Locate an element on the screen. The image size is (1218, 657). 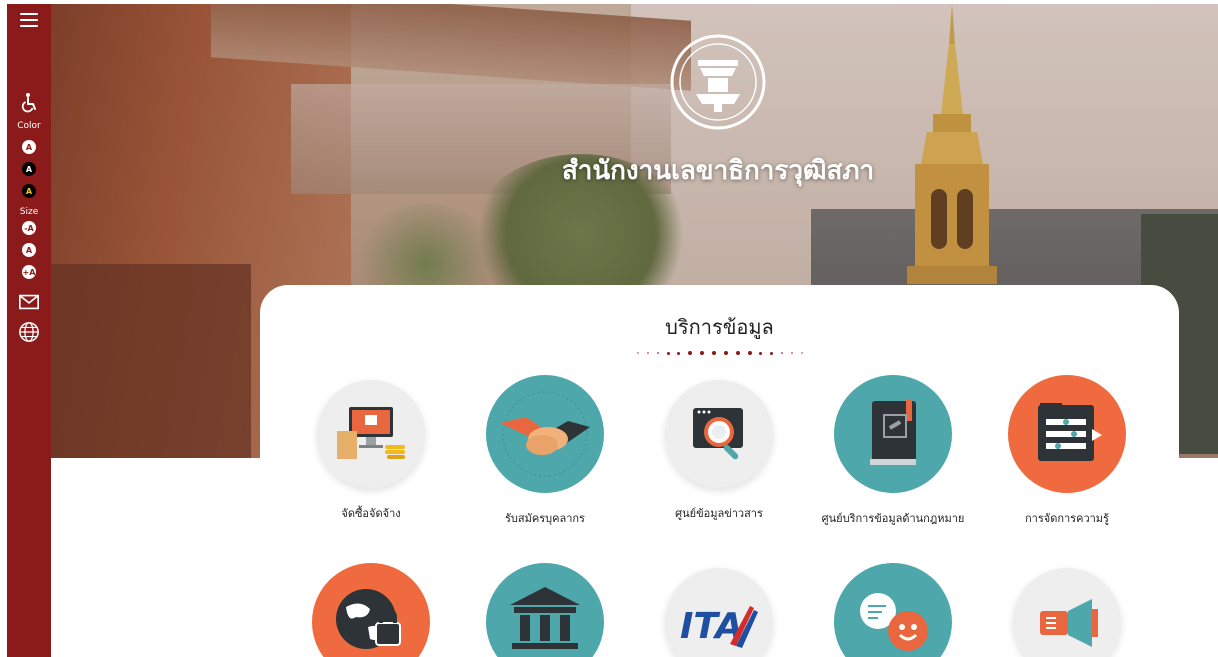
service-label: รับสมัครบุคลากร is located at coordinates (545, 518).